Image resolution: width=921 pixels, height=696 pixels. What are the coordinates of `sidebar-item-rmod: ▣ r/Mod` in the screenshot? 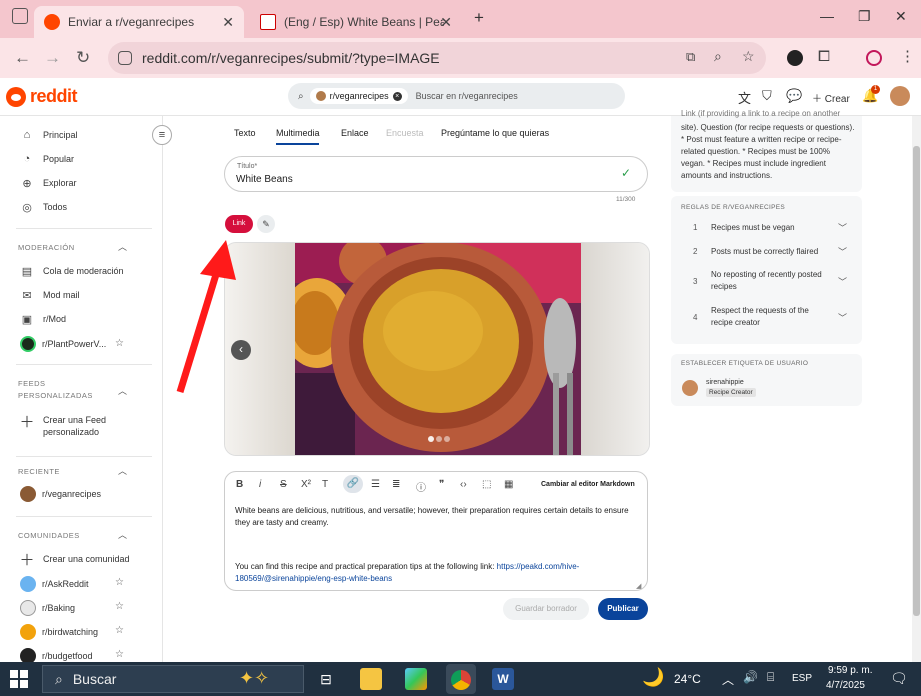 It's located at (43, 319).